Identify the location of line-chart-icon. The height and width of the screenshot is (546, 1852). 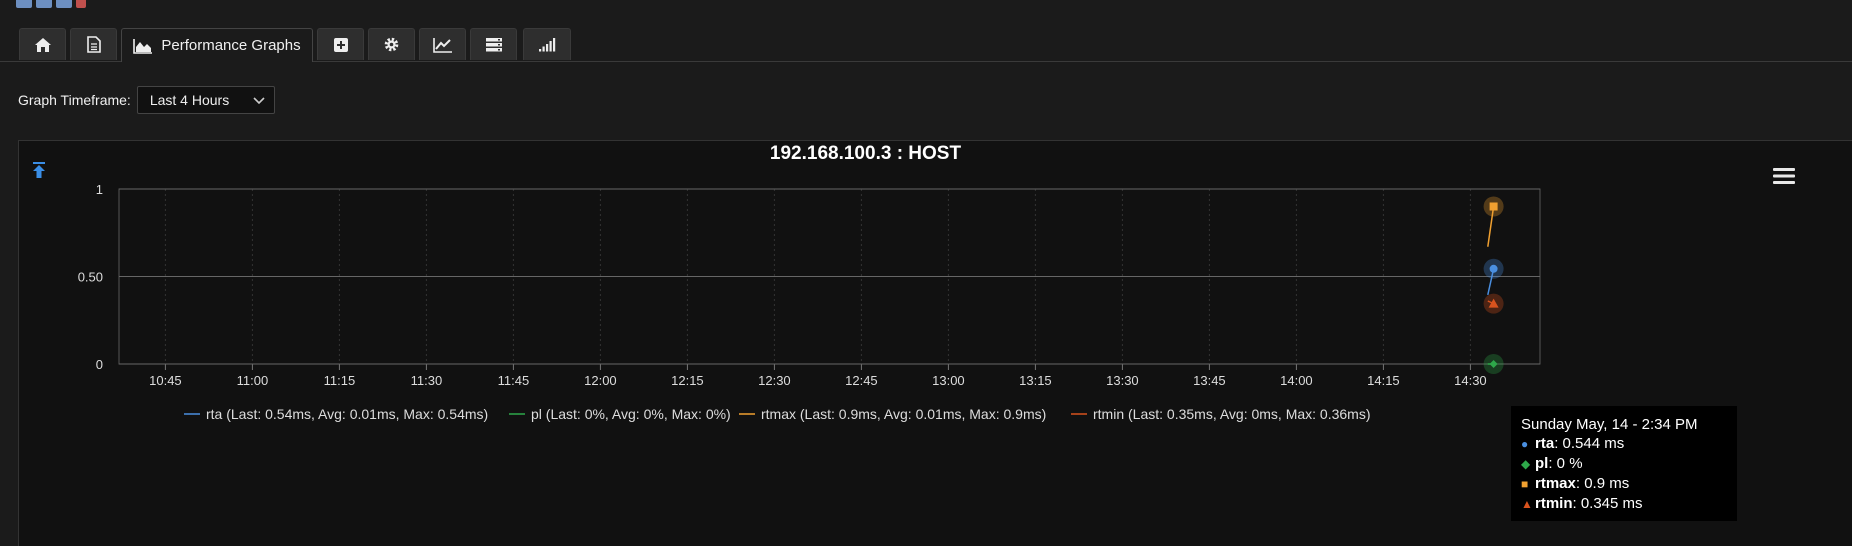
(442, 45).